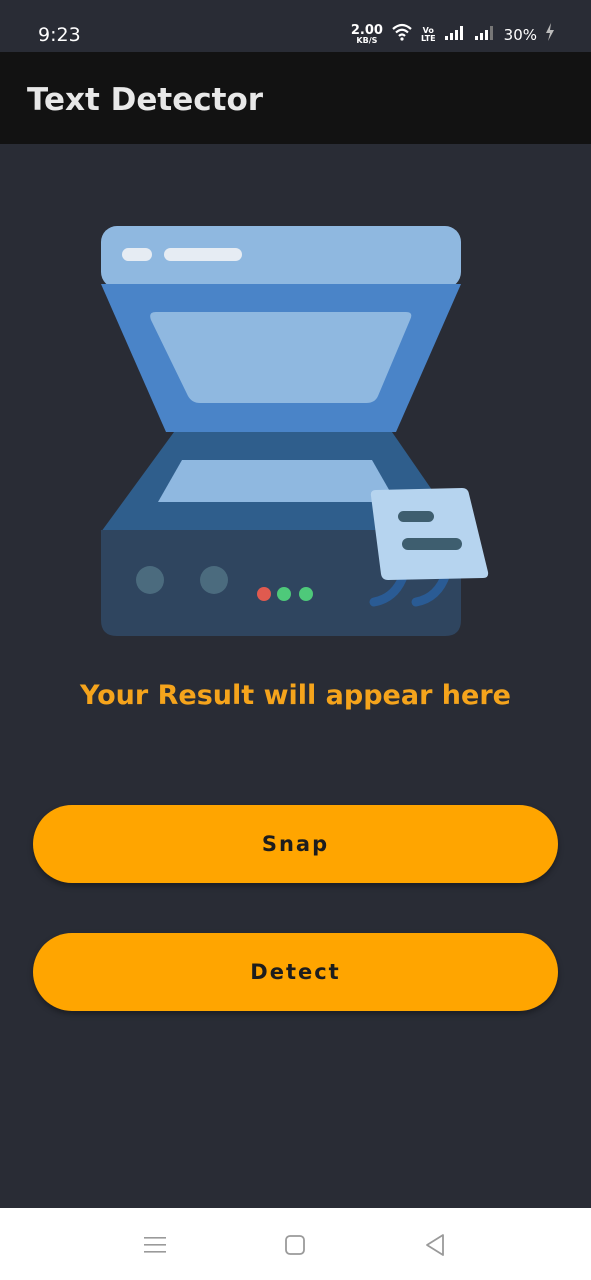 The width and height of the screenshot is (591, 1280). What do you see at coordinates (402, 34) in the screenshot?
I see `wifi-icon` at bounding box center [402, 34].